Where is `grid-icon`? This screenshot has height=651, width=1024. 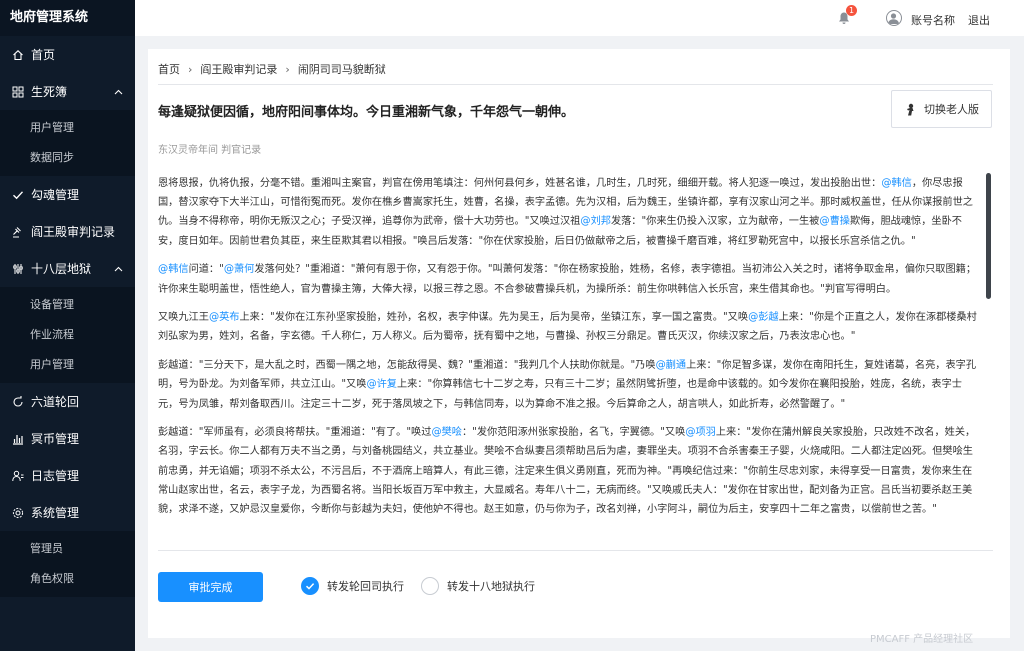 grid-icon is located at coordinates (18, 92).